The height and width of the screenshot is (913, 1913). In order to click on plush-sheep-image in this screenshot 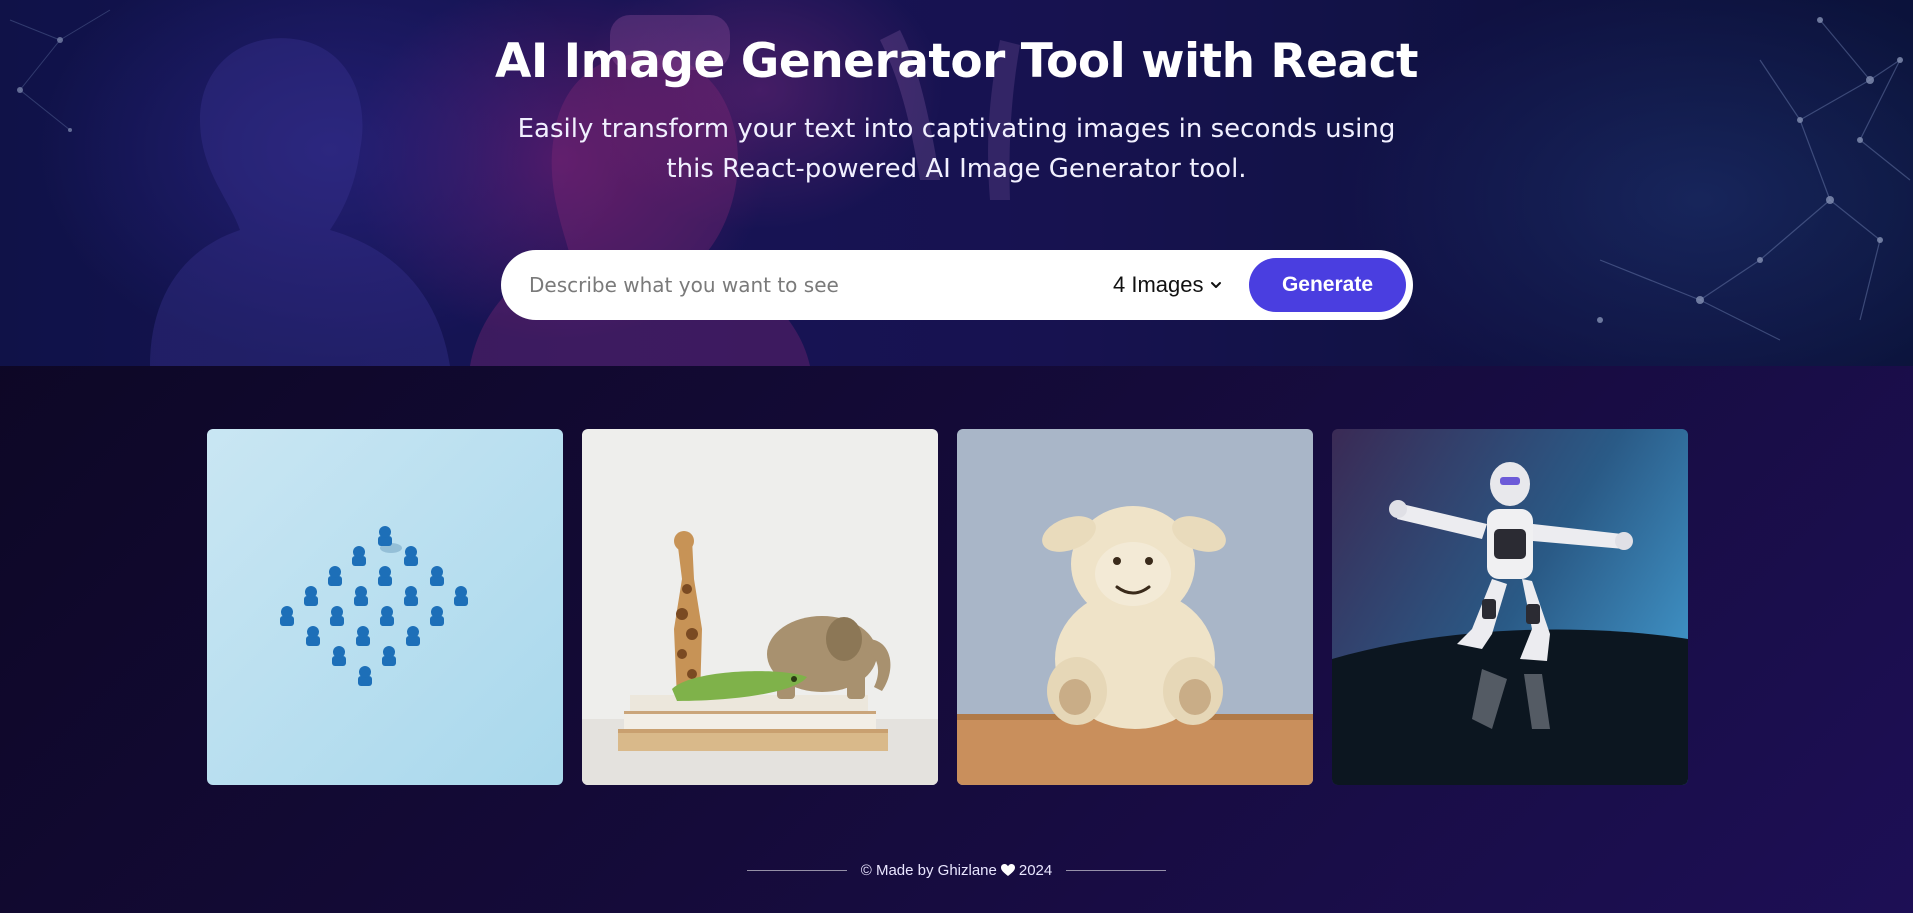, I will do `click(1135, 607)`.